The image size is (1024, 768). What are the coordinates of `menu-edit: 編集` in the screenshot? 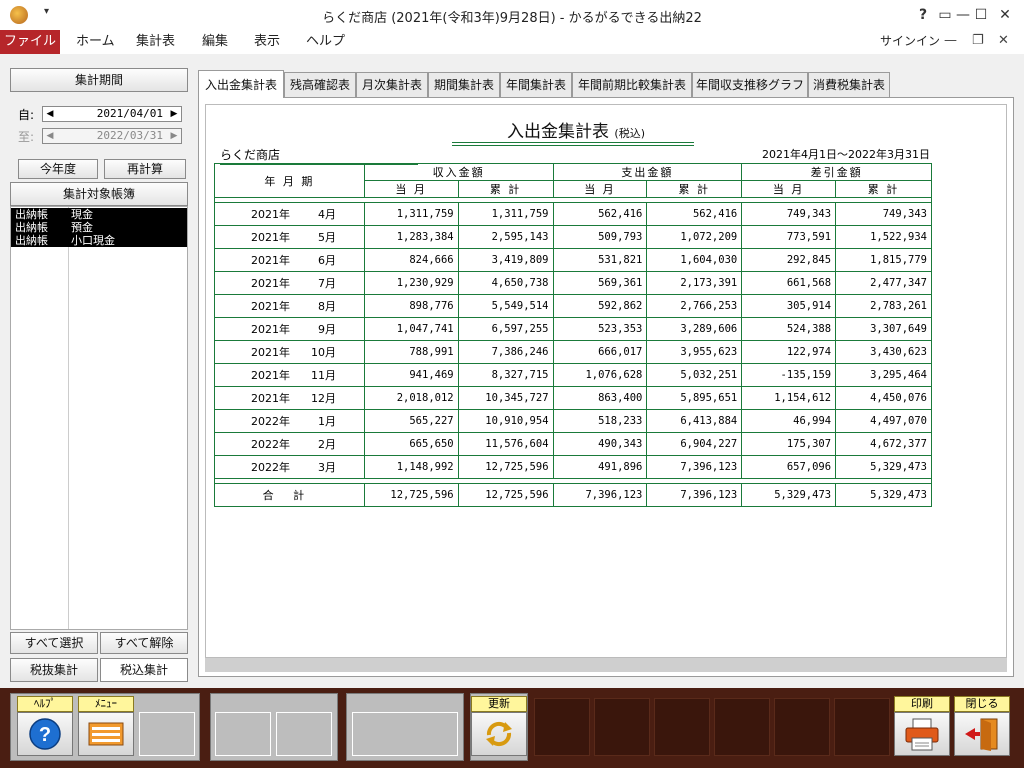 It's located at (215, 42).